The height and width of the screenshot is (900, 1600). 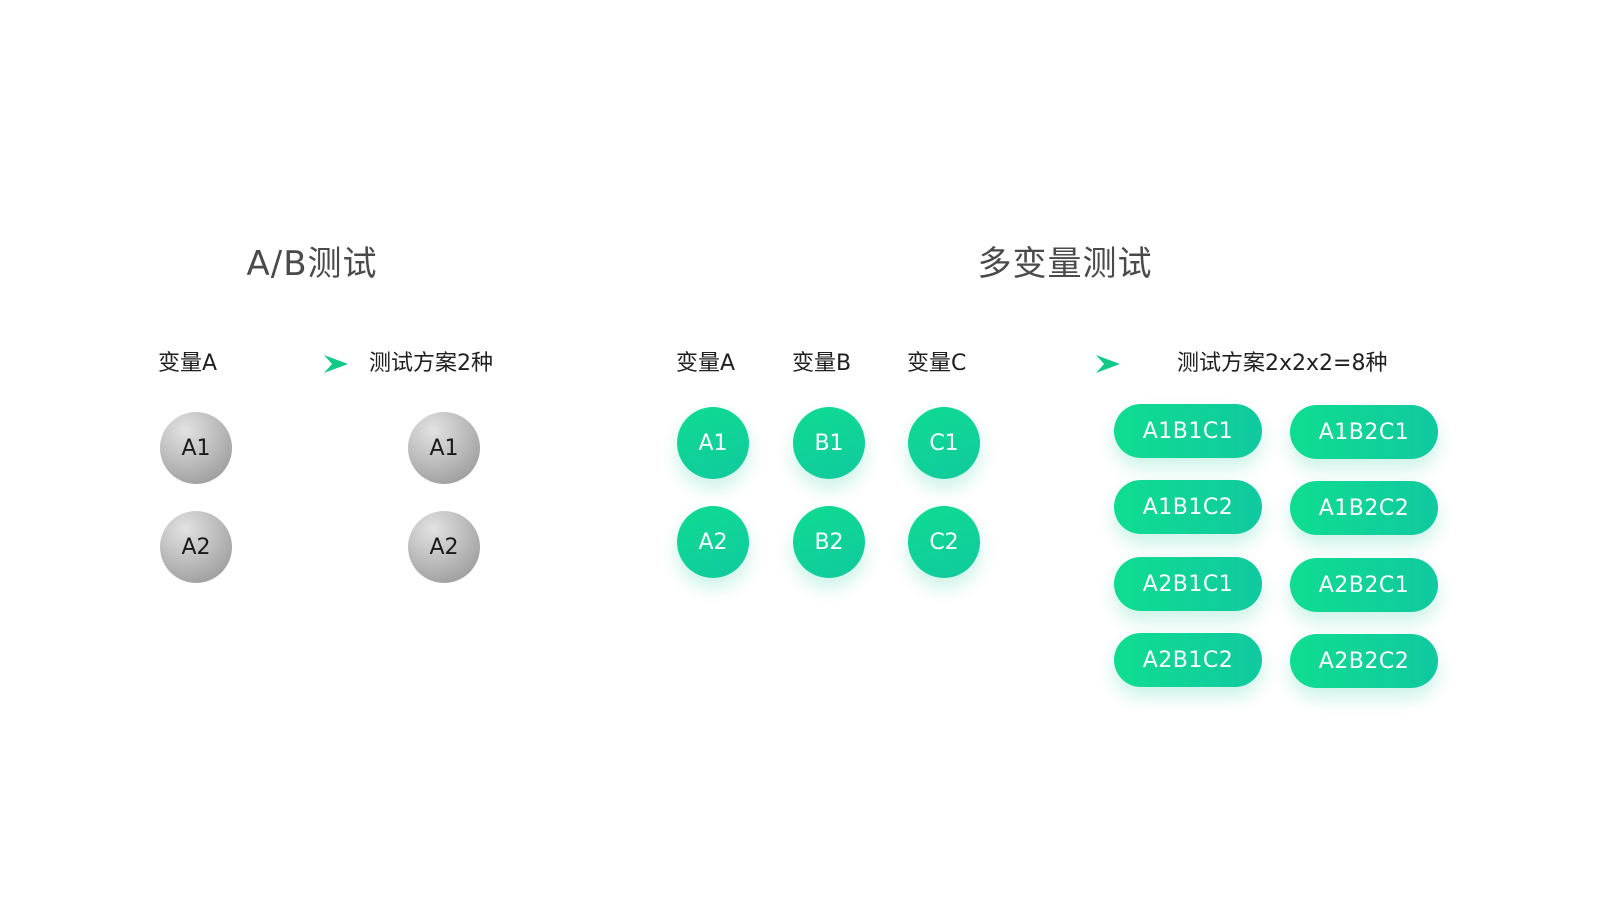 What do you see at coordinates (312, 264) in the screenshot?
I see `ab-test-title: A/B测试` at bounding box center [312, 264].